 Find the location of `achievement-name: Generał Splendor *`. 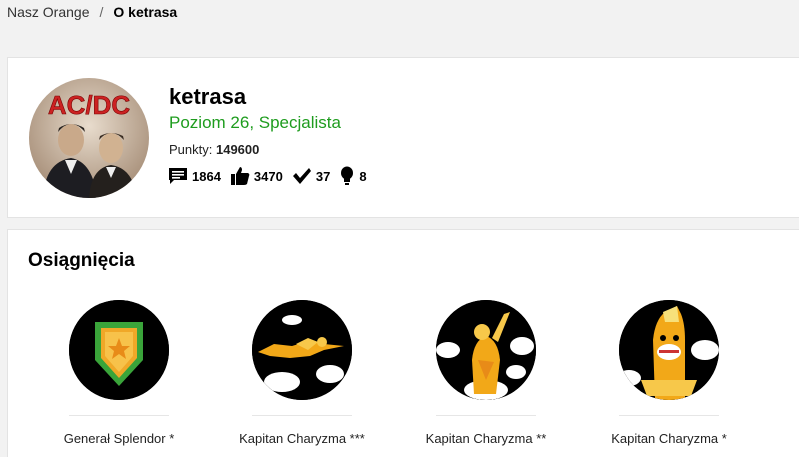

achievement-name: Generał Splendor * is located at coordinates (119, 438).